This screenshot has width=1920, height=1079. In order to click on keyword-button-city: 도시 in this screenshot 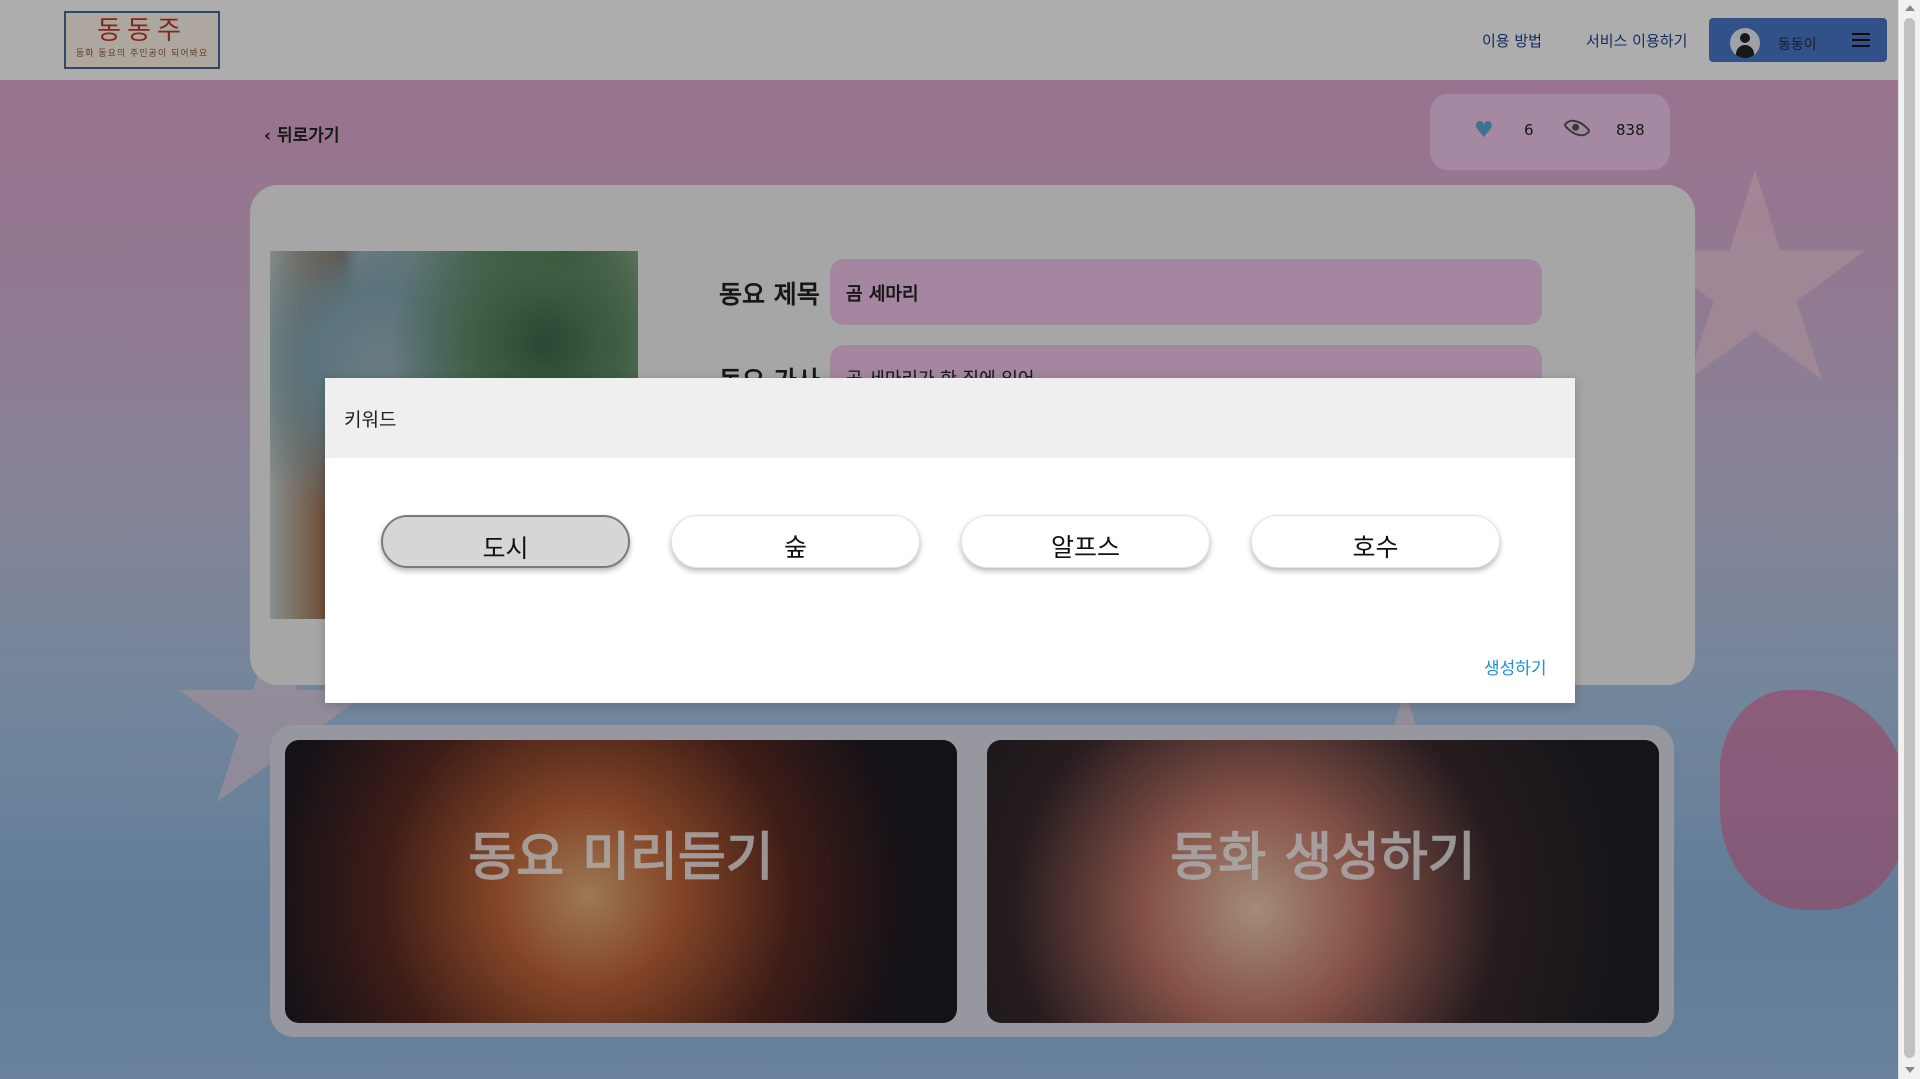, I will do `click(505, 541)`.